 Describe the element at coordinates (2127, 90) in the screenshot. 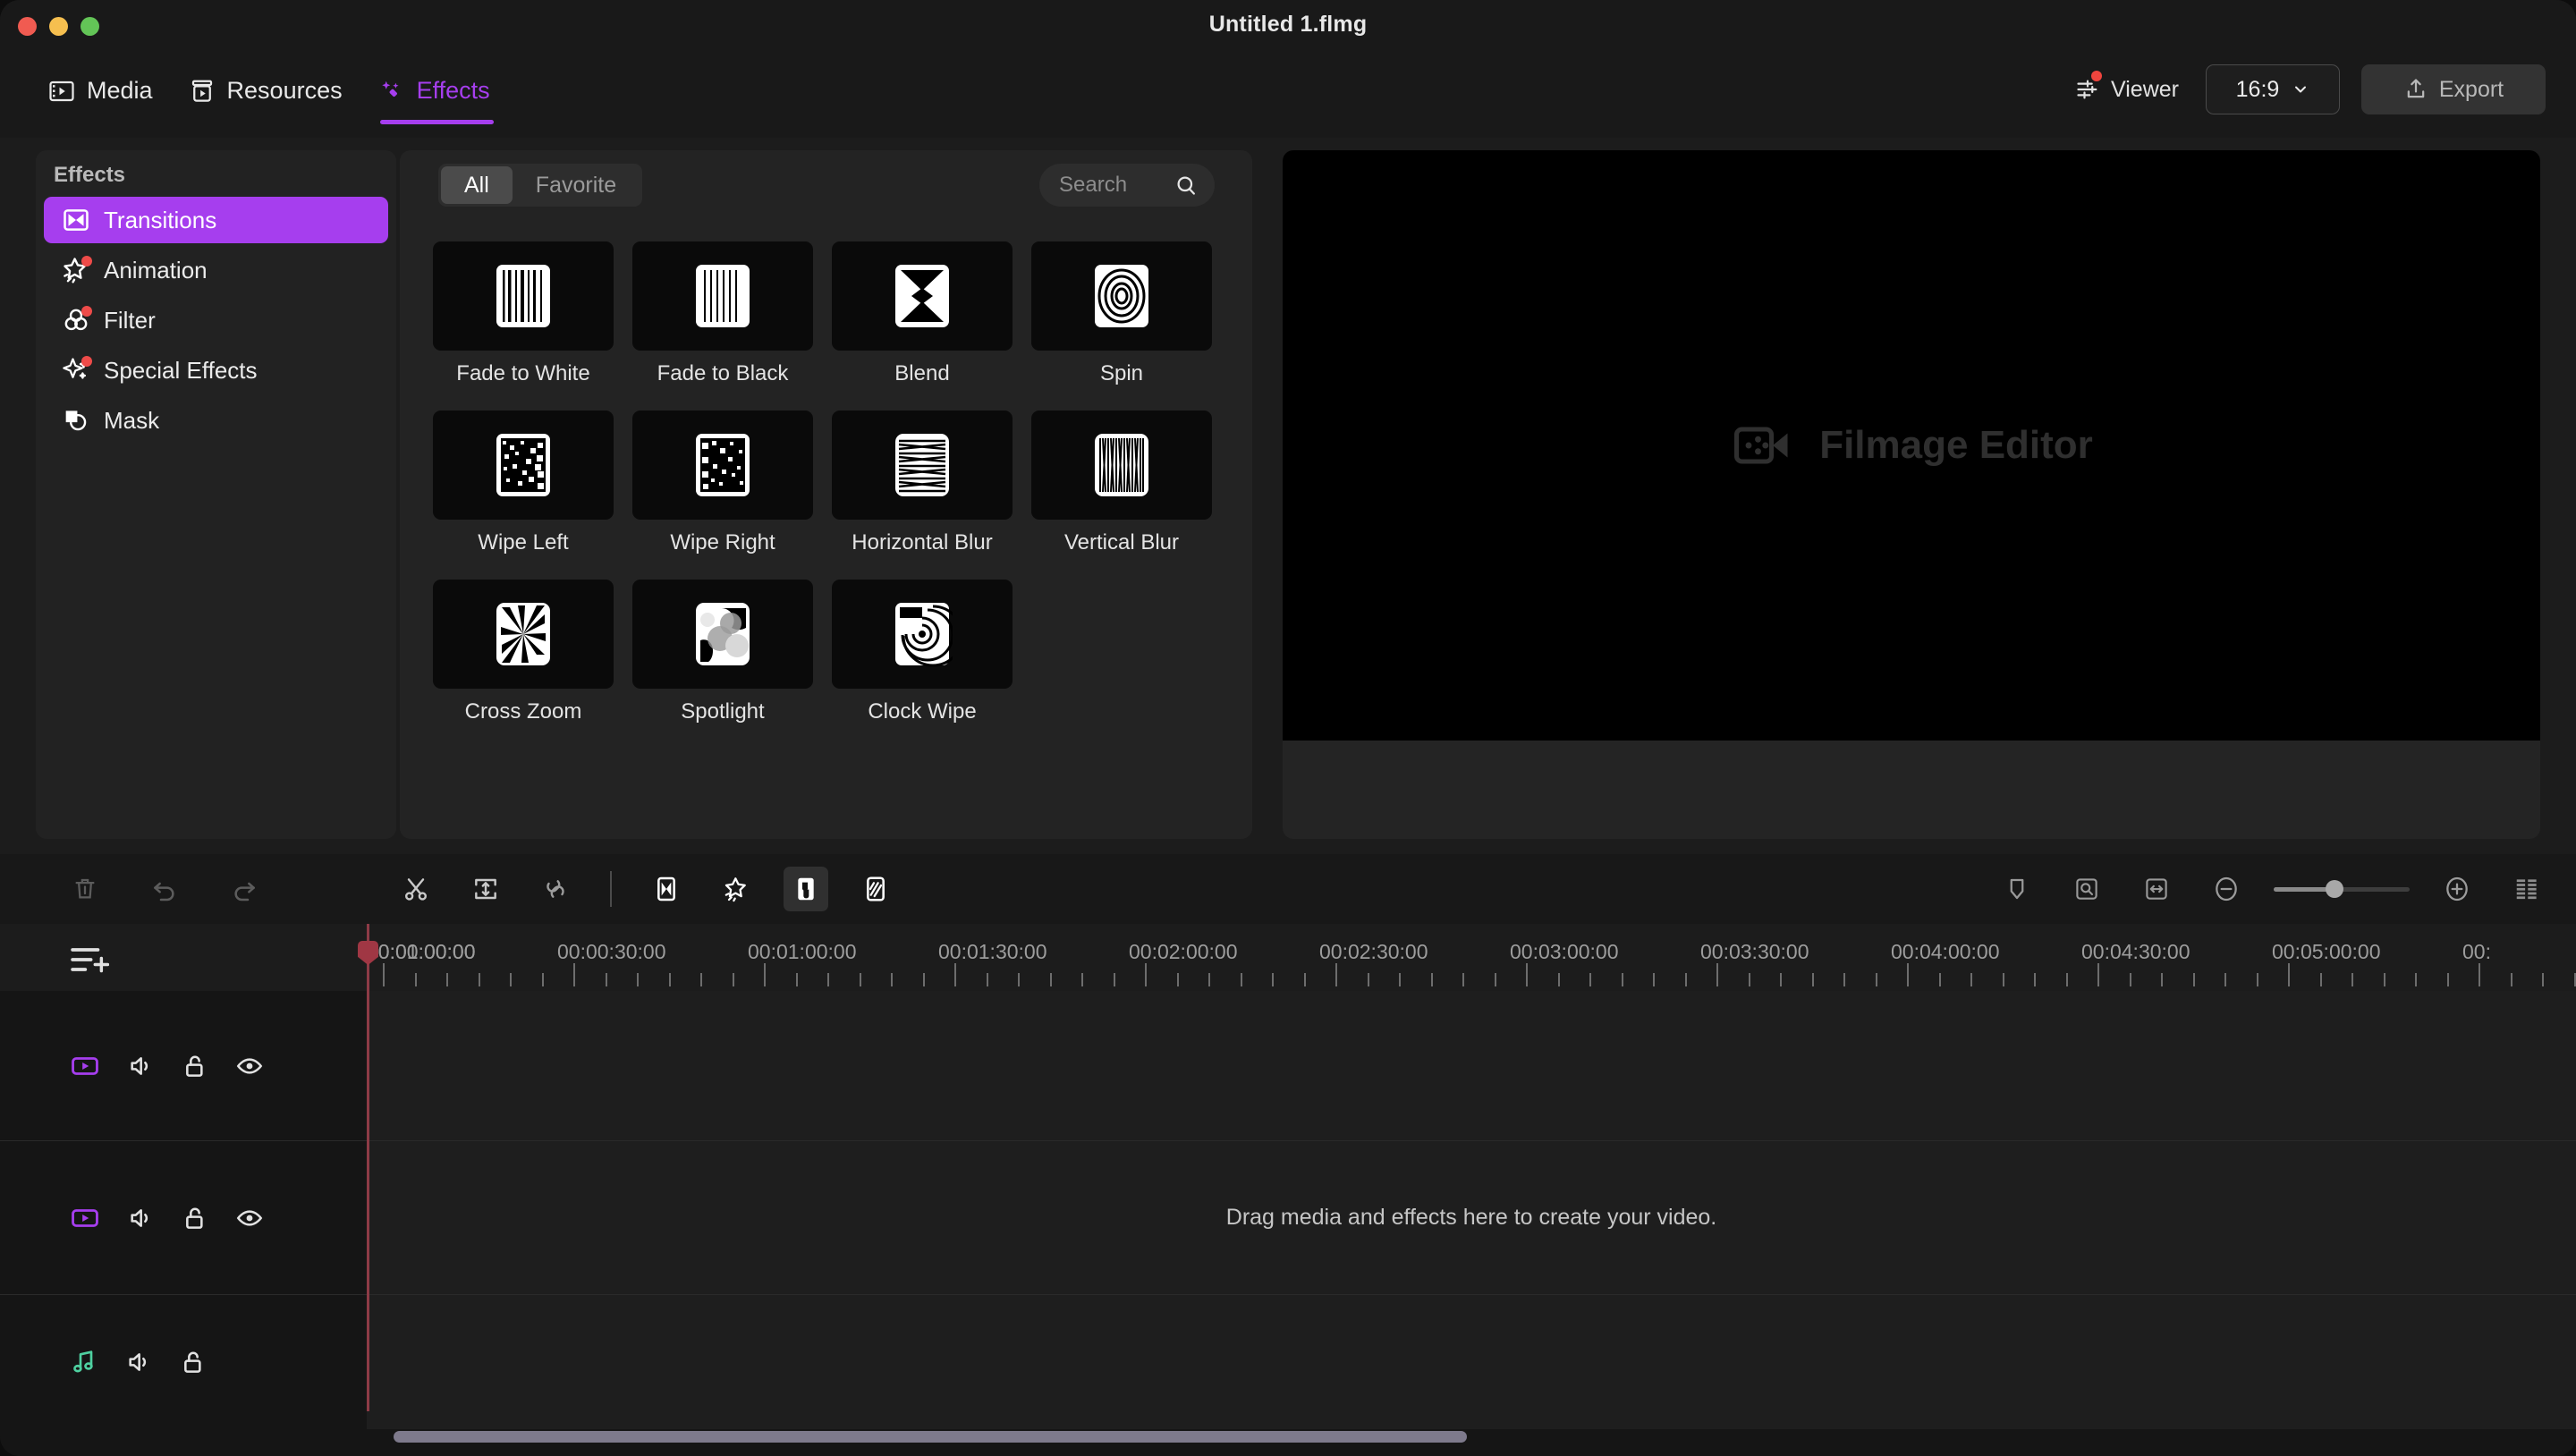

I see `viewer-button: Viewer` at that location.